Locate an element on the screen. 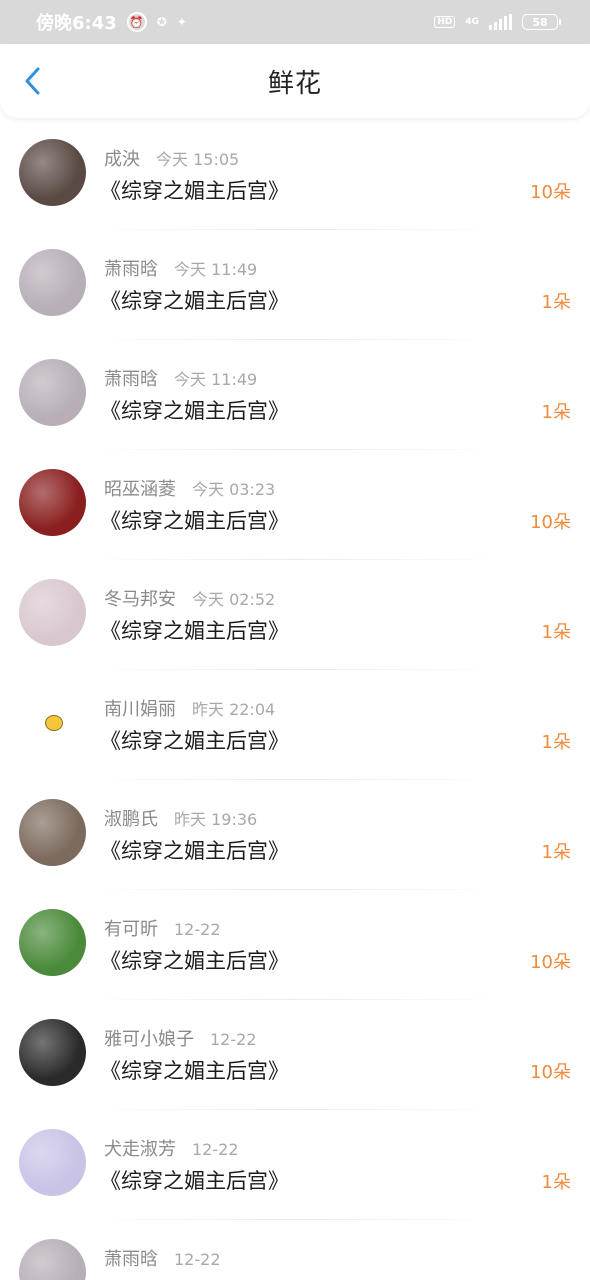  battery-icon: 58 is located at coordinates (541, 22).